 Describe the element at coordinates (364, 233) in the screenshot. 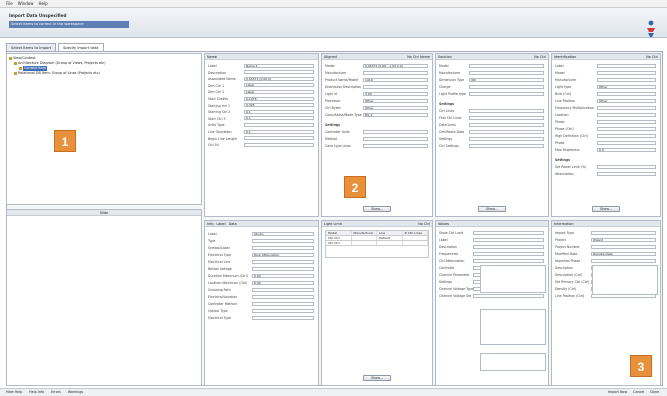

I see `column-header: Manufacturer` at that location.